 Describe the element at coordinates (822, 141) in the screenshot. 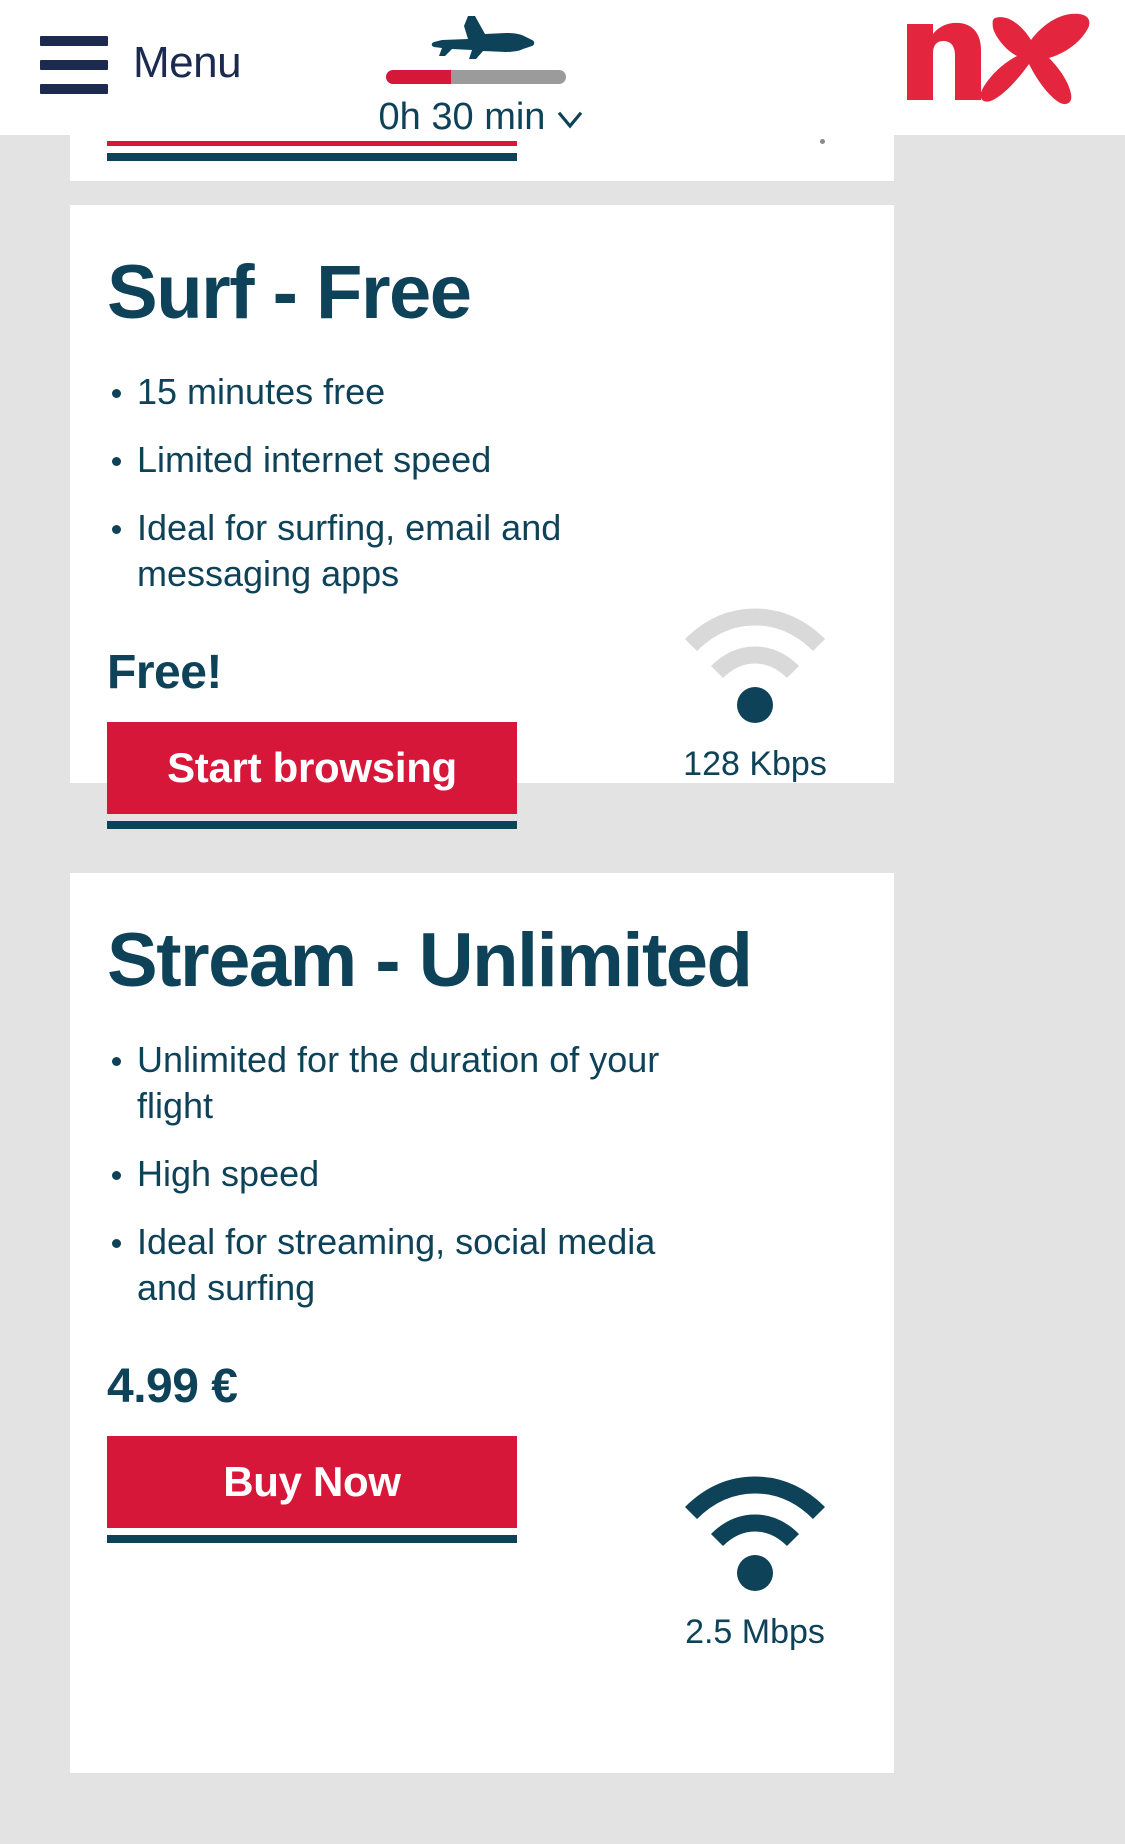

I see `partial-wifi-dot` at that location.